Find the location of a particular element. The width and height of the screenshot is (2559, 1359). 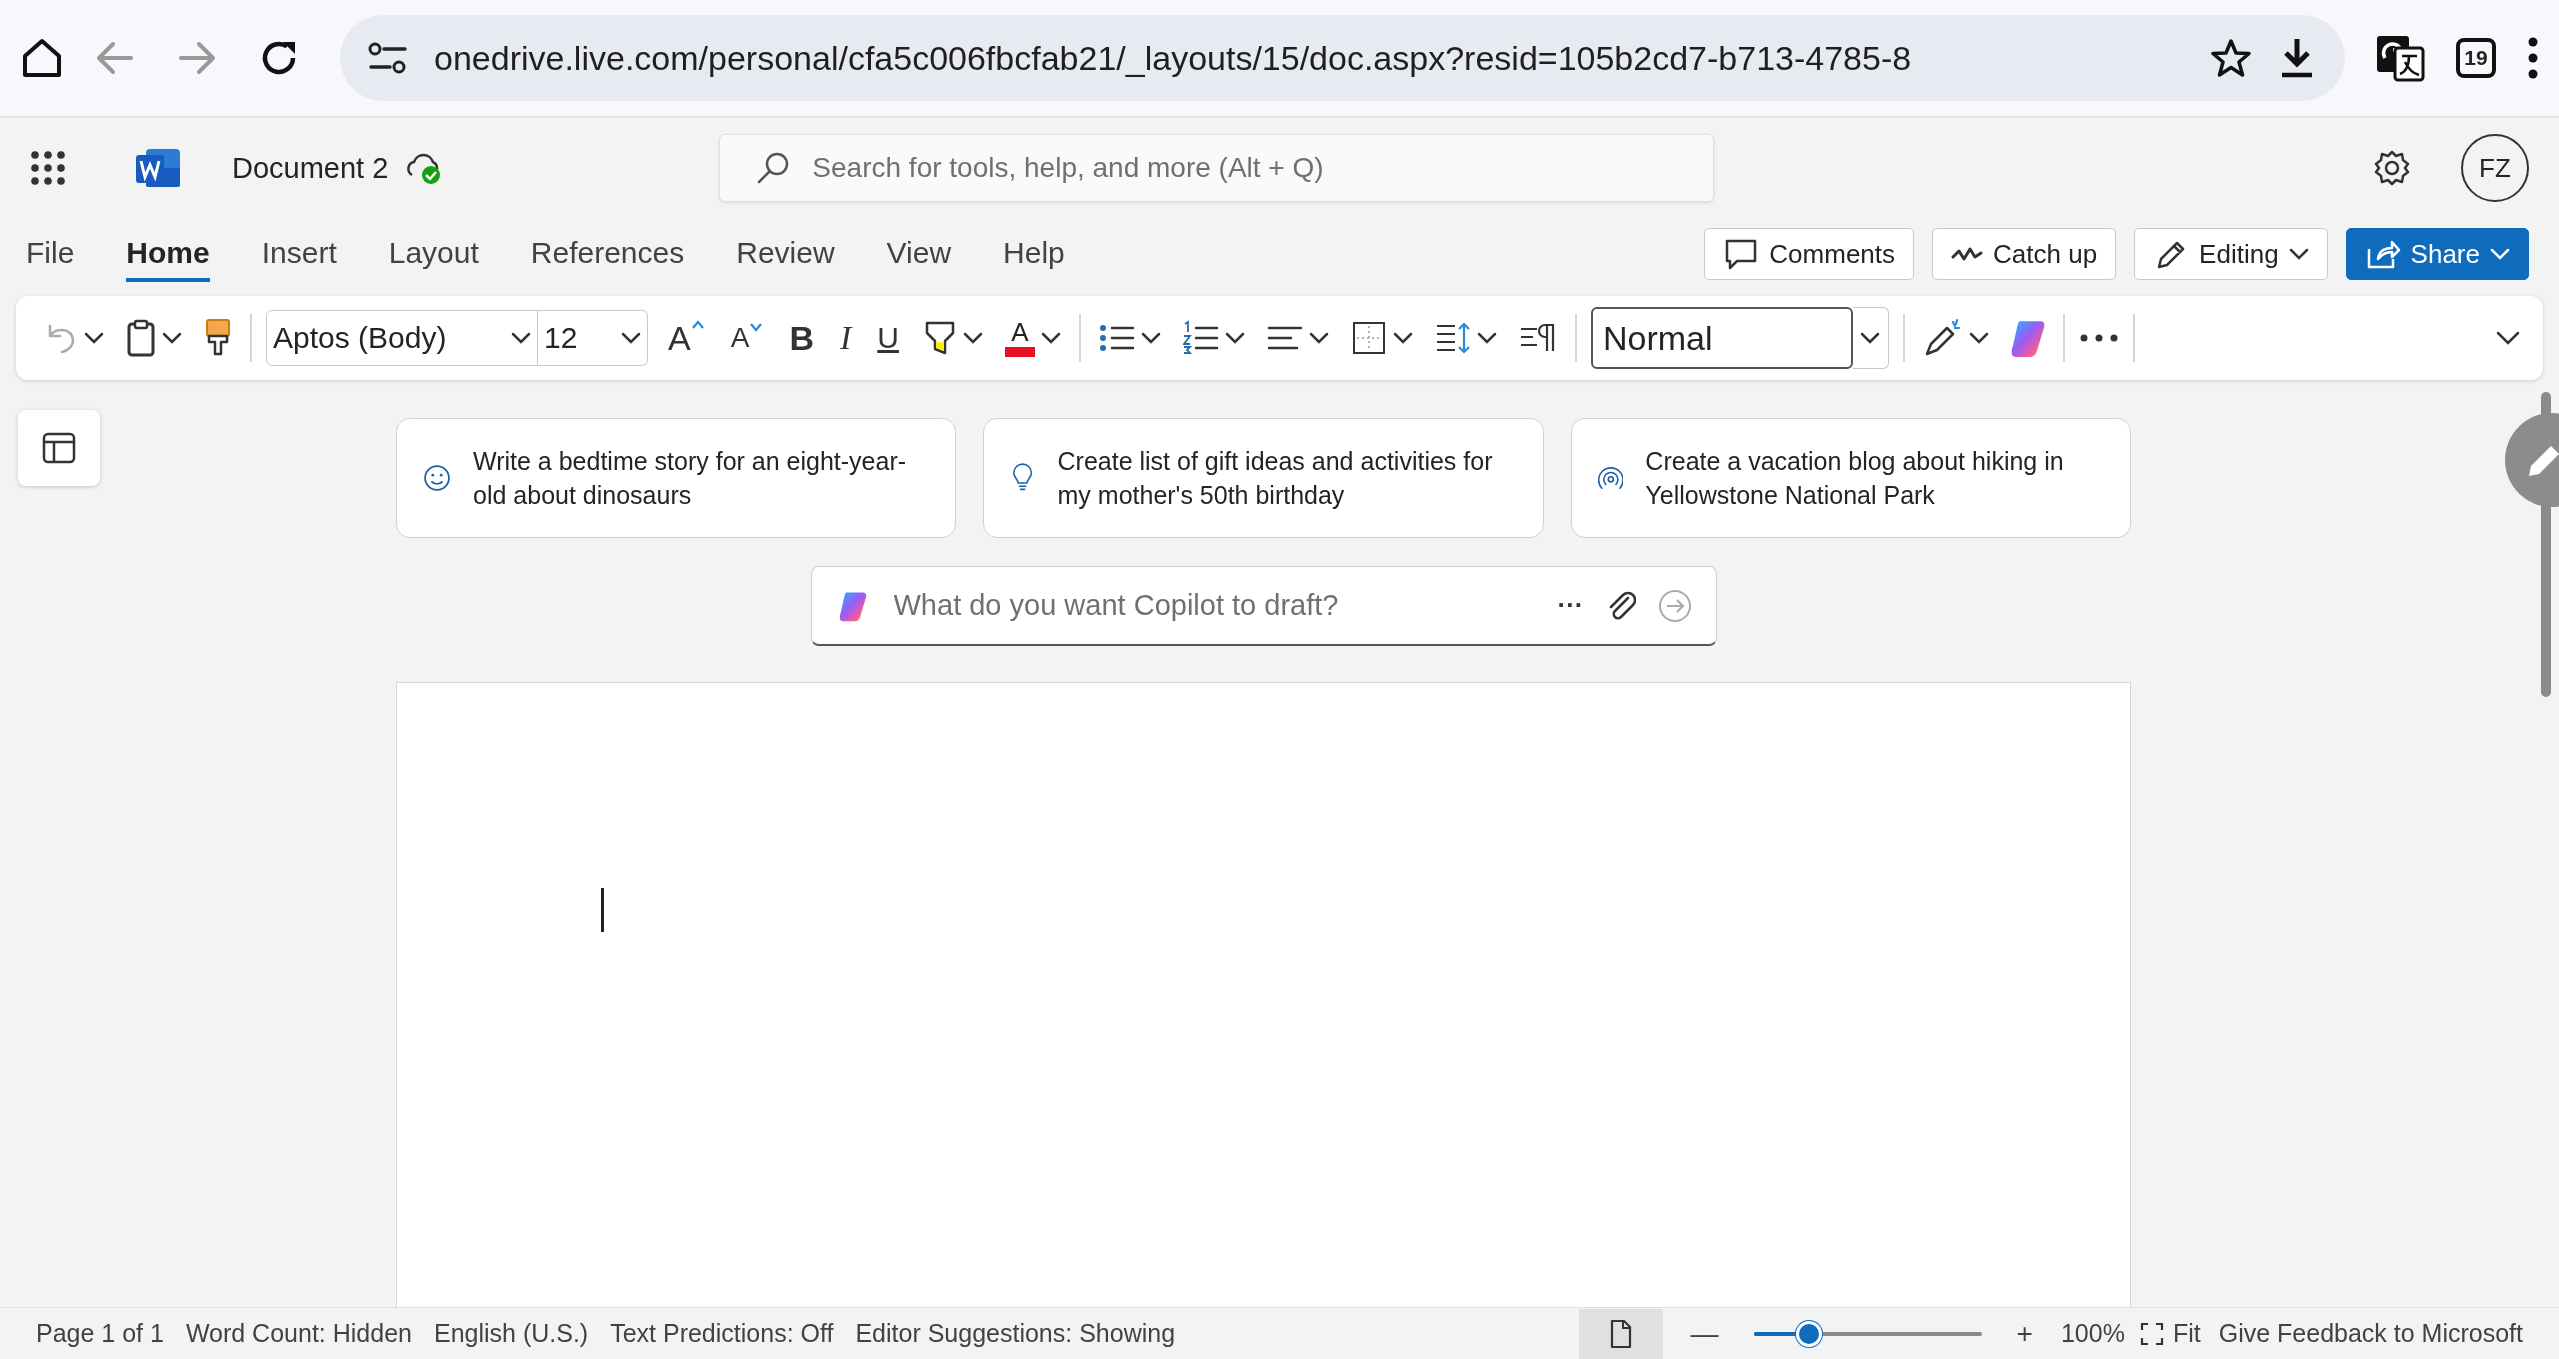

feedback-link: Give Feedback to Microsoft is located at coordinates (2370, 1333).